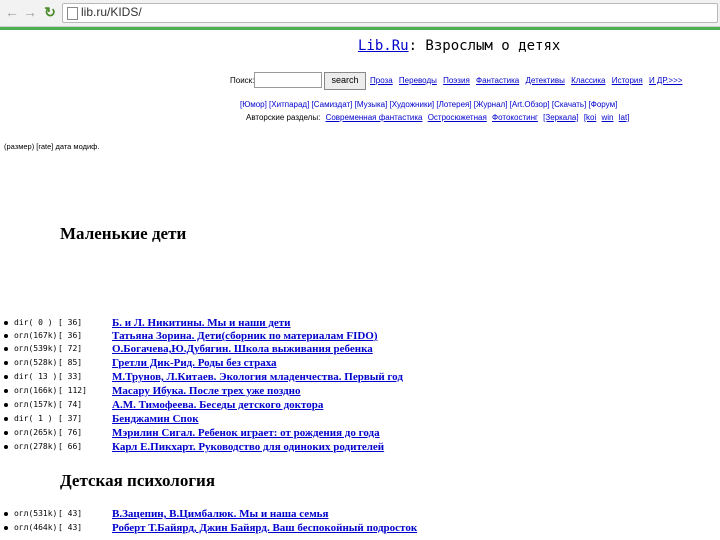 Image resolution: width=720 pixels, height=540 pixels. Describe the element at coordinates (484, 46) in the screenshot. I see `title-suffix: : Взрослым о детях` at that location.